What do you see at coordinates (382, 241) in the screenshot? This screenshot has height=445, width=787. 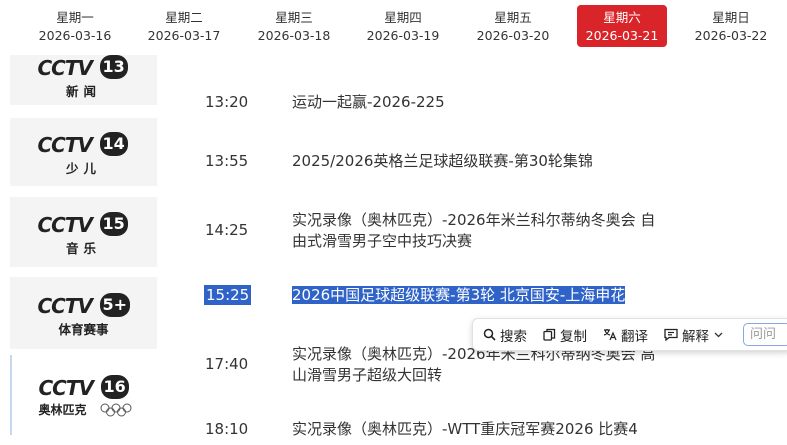 I see `program-title-line: 由式滑雪男子空中技巧决赛` at bounding box center [382, 241].